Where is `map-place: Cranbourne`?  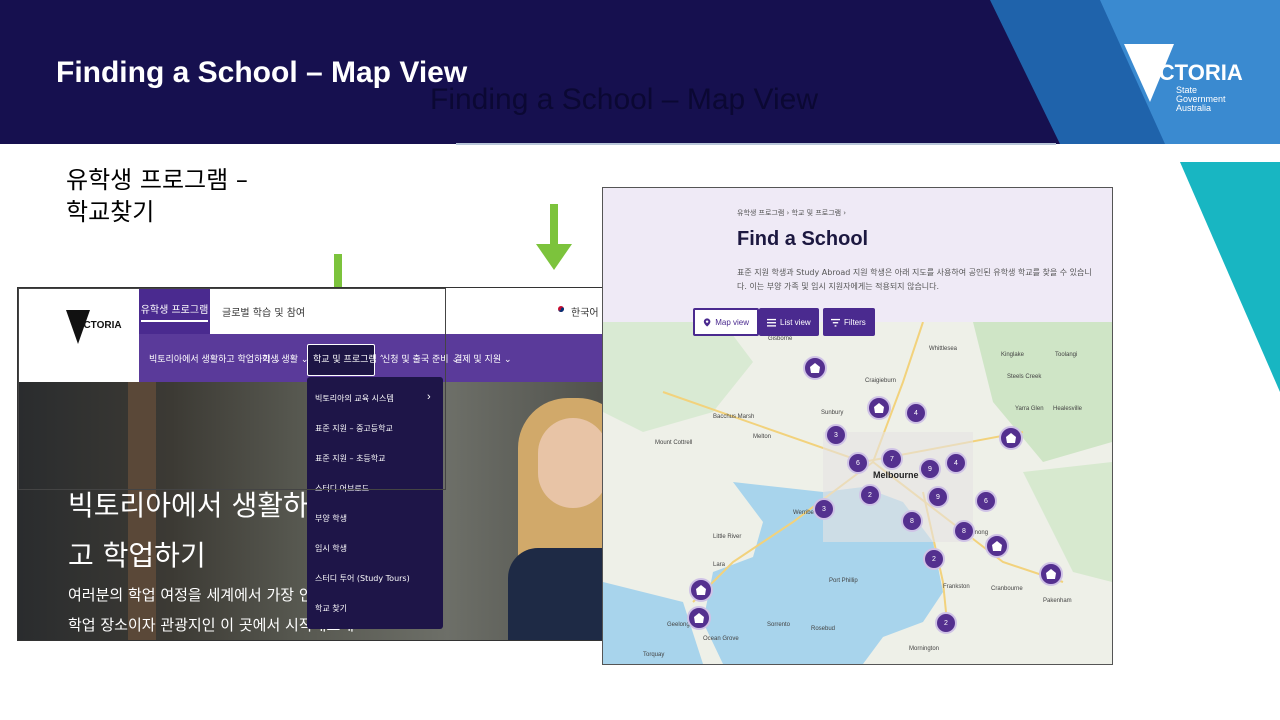
map-place: Cranbourne is located at coordinates (1007, 589).